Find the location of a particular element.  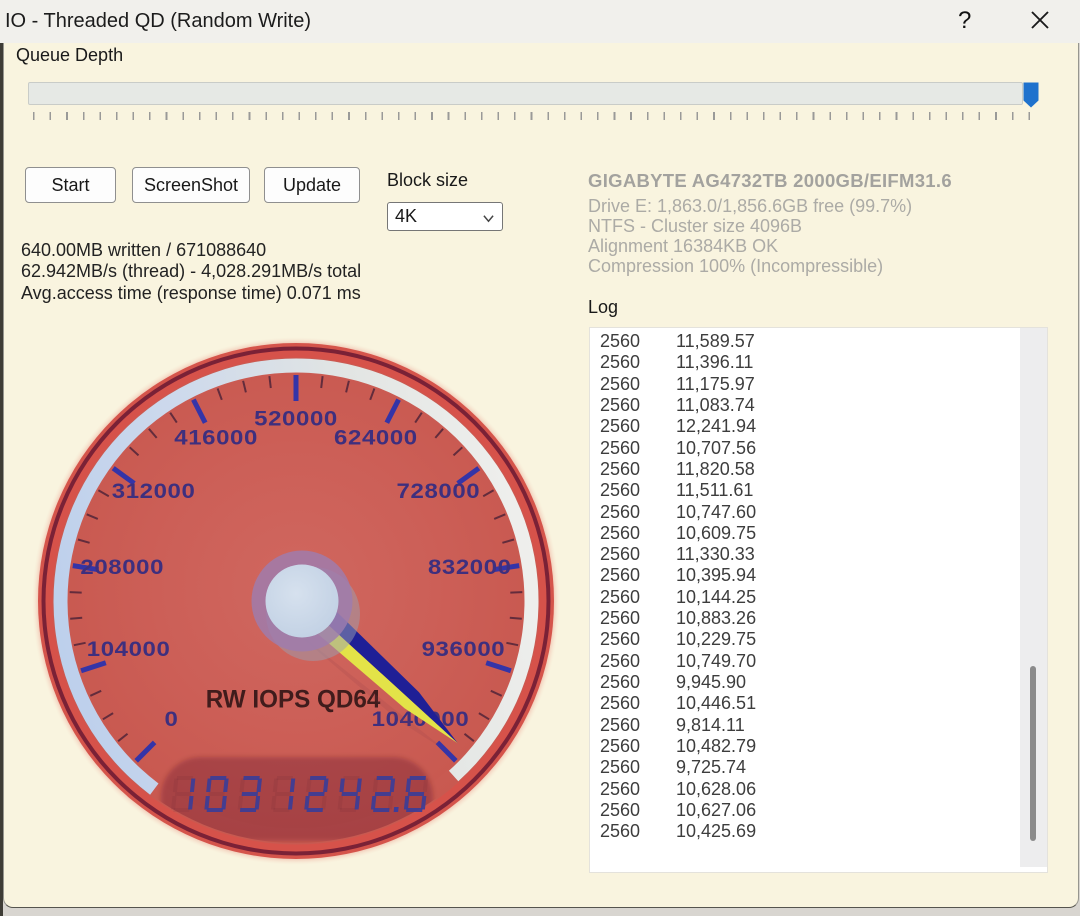

svg-text: 728000 is located at coordinates (439, 491).